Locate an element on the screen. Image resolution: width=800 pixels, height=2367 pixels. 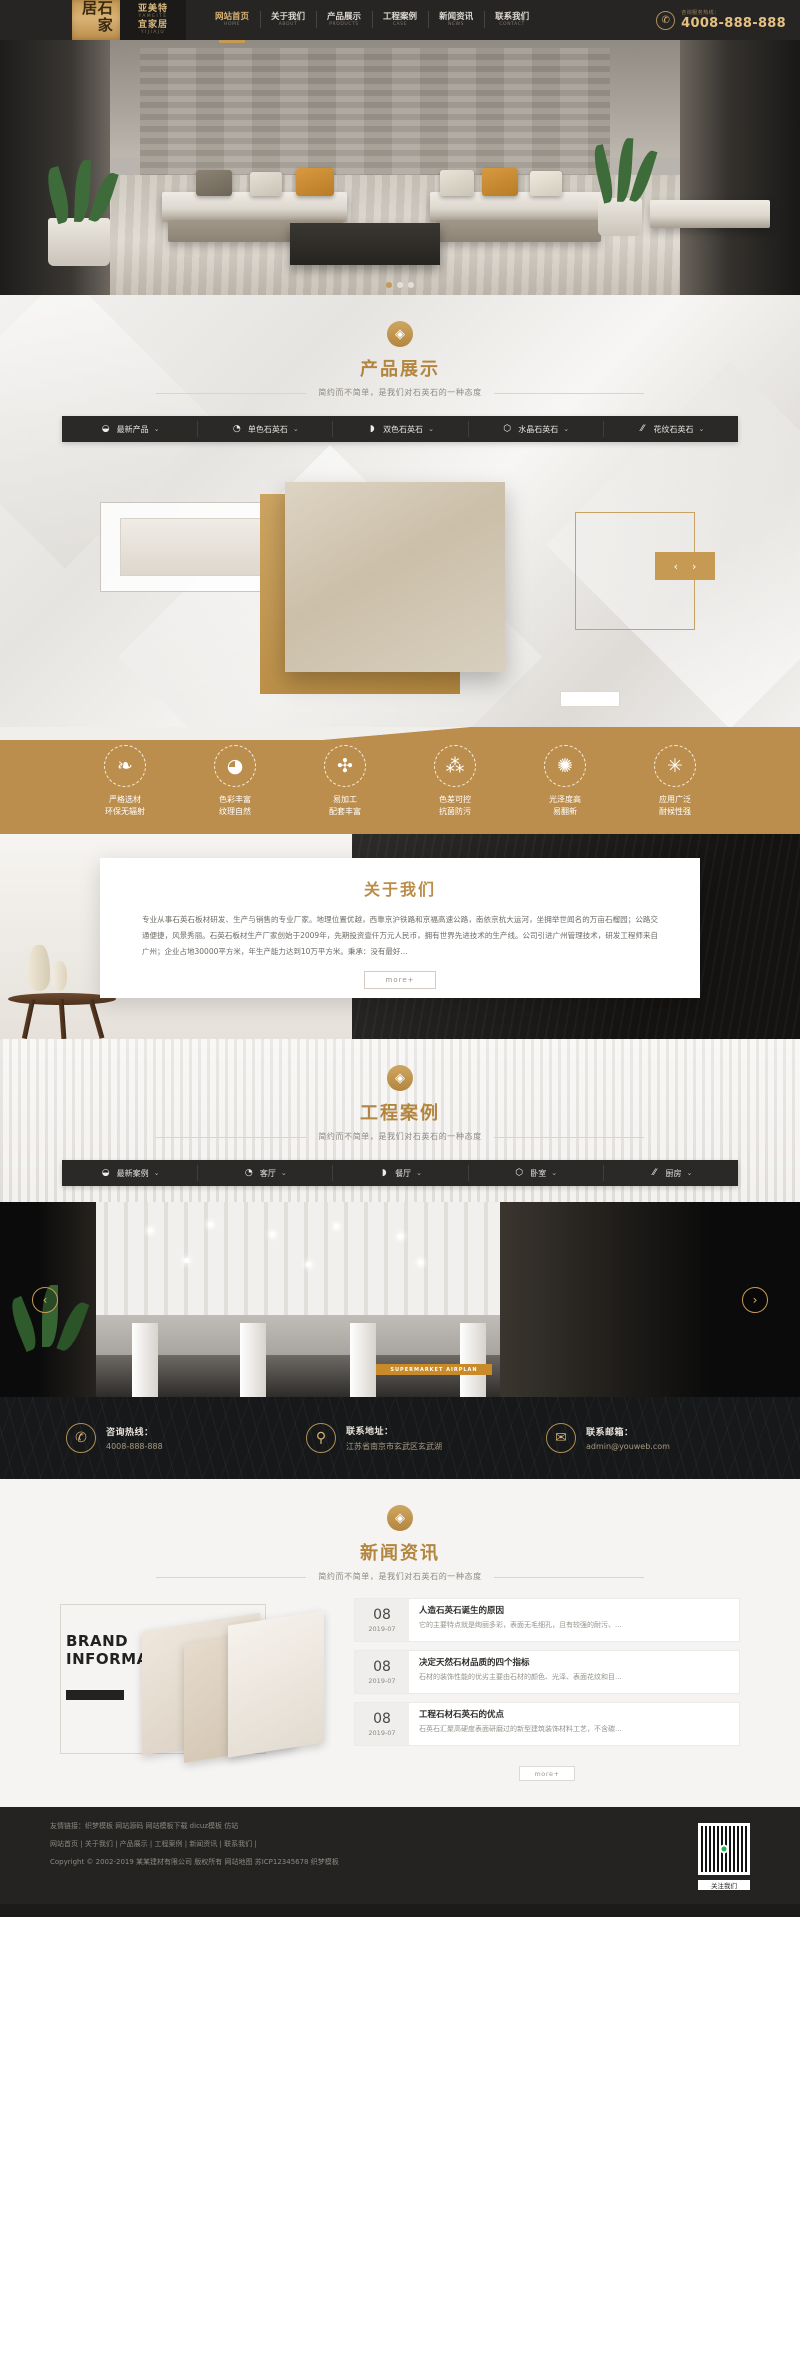
case-section-title: 工程案例 is located at coordinates (400, 1113).